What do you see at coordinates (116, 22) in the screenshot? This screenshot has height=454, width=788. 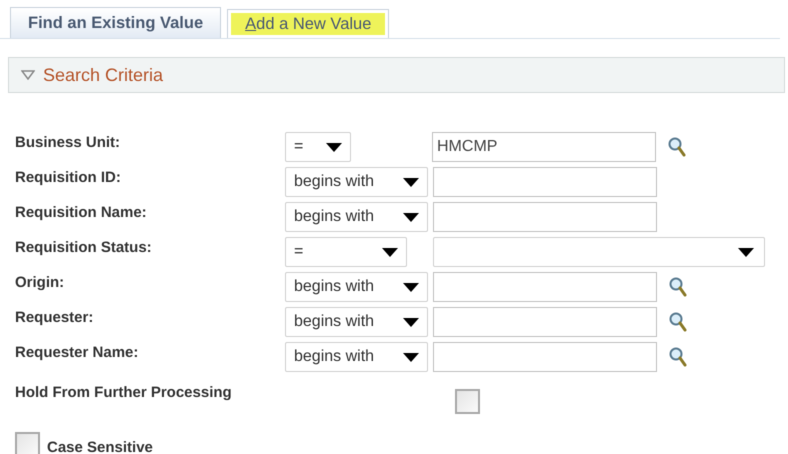 I see `tab: Find an Existing Value` at bounding box center [116, 22].